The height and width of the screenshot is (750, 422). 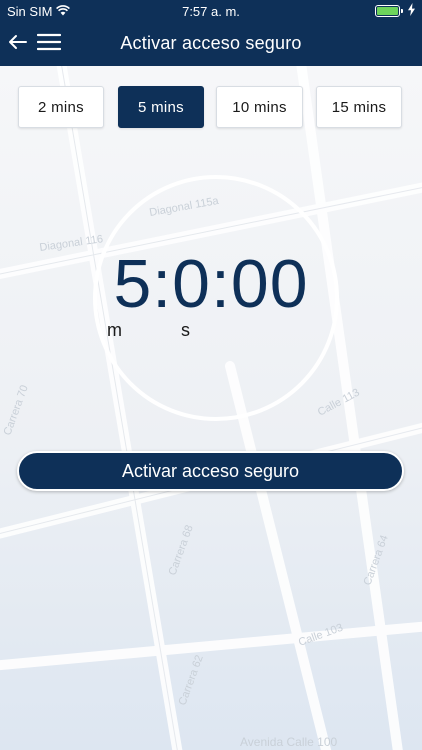 I want to click on app-header: Sin SIM 7:57 a. m. Activar acceso seguro, so click(x=211, y=33).